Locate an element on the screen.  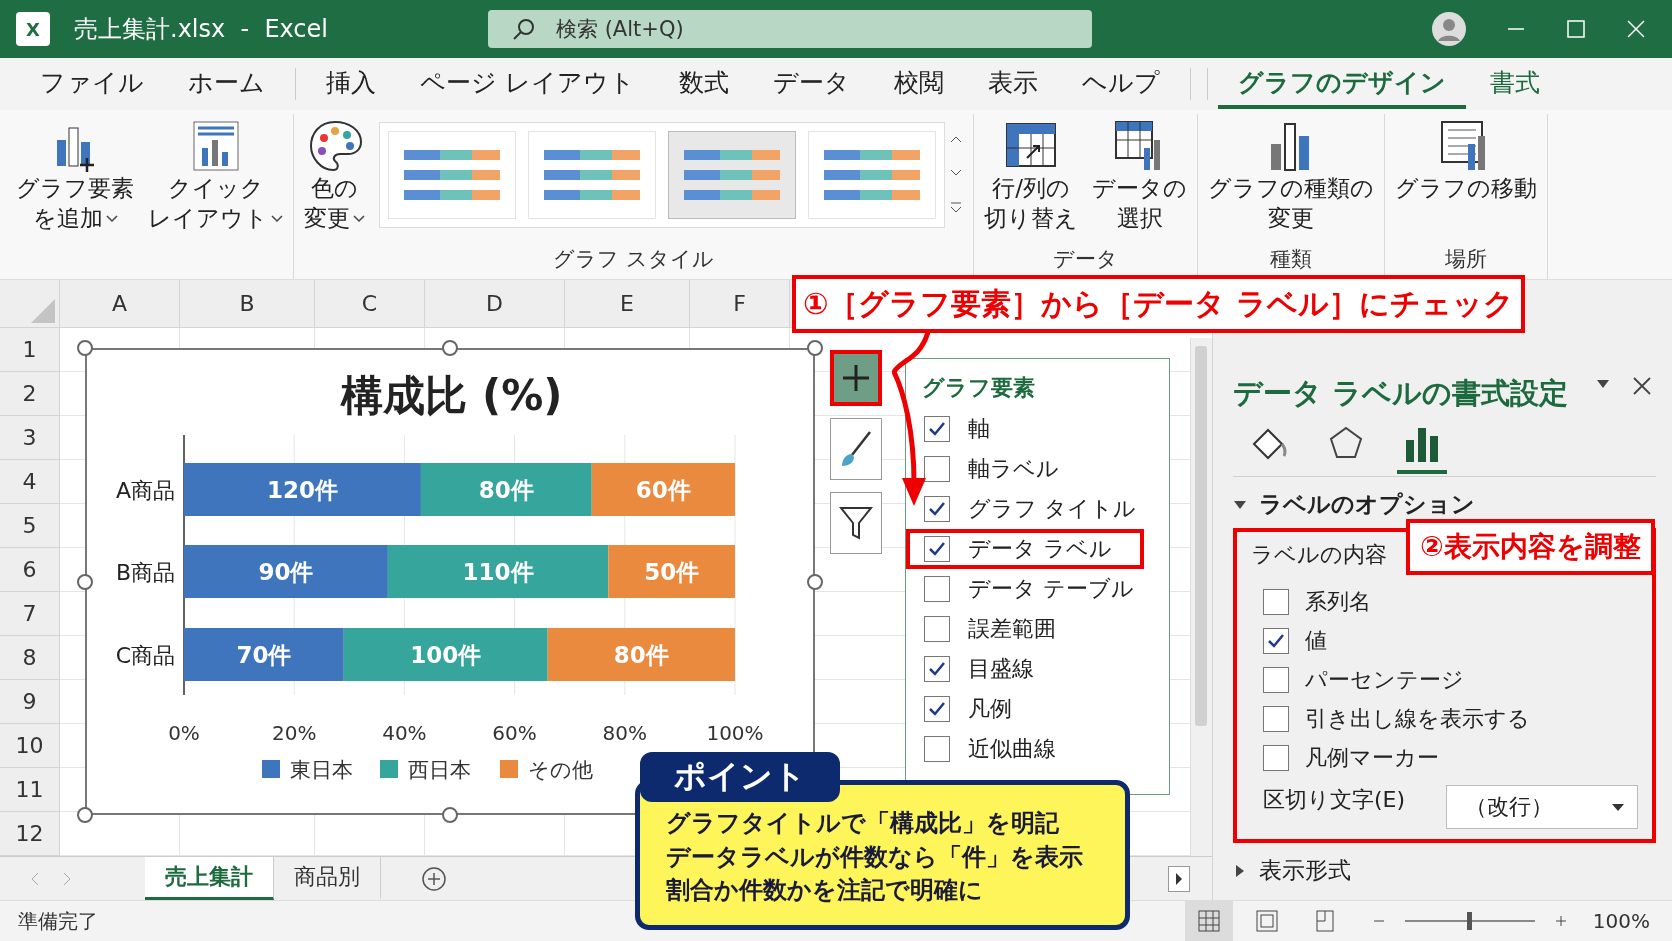
option-row: パーセンテージ is located at coordinates (1360, 679).